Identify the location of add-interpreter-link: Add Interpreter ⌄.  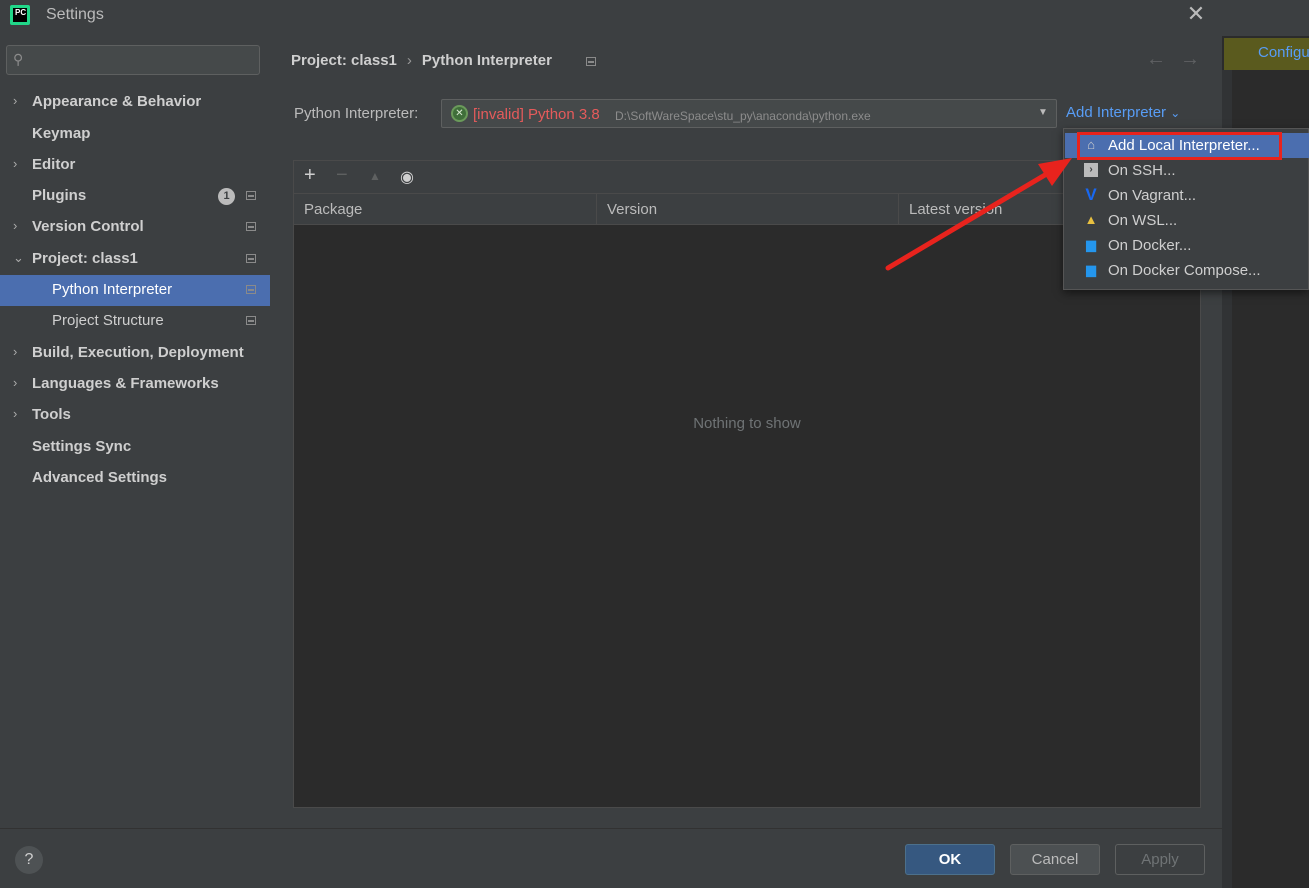
(1123, 112).